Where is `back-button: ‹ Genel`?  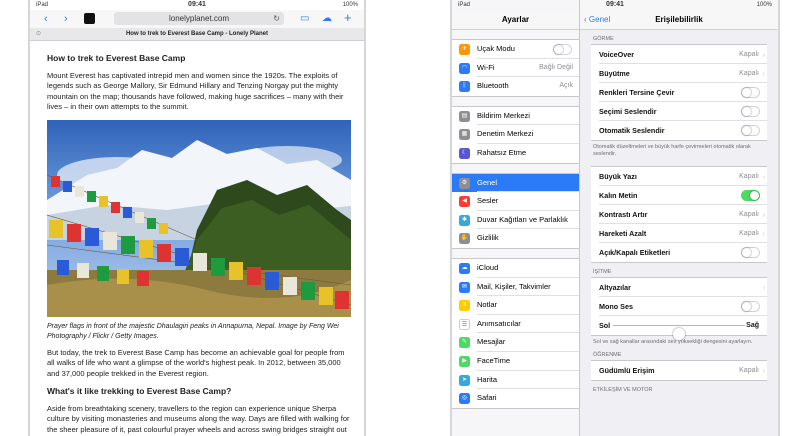
back-button: ‹ Genel is located at coordinates (597, 19).